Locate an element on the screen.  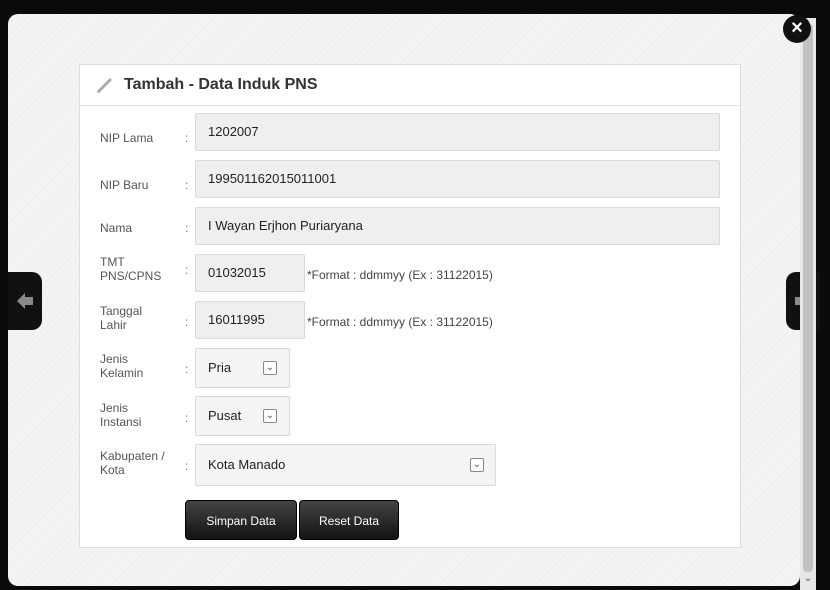
arrow-left-icon is located at coordinates (25, 301).